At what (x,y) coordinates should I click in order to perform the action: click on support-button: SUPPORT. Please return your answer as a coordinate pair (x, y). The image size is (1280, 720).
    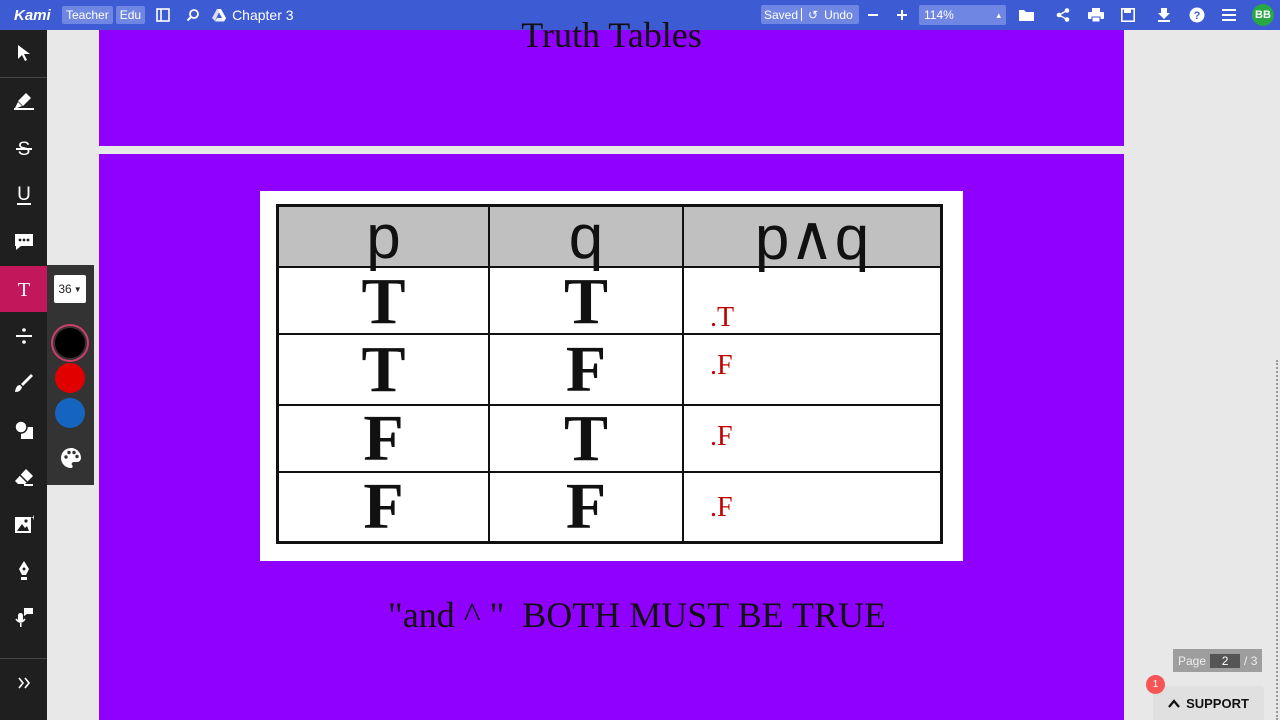
    Looking at the image, I should click on (1208, 703).